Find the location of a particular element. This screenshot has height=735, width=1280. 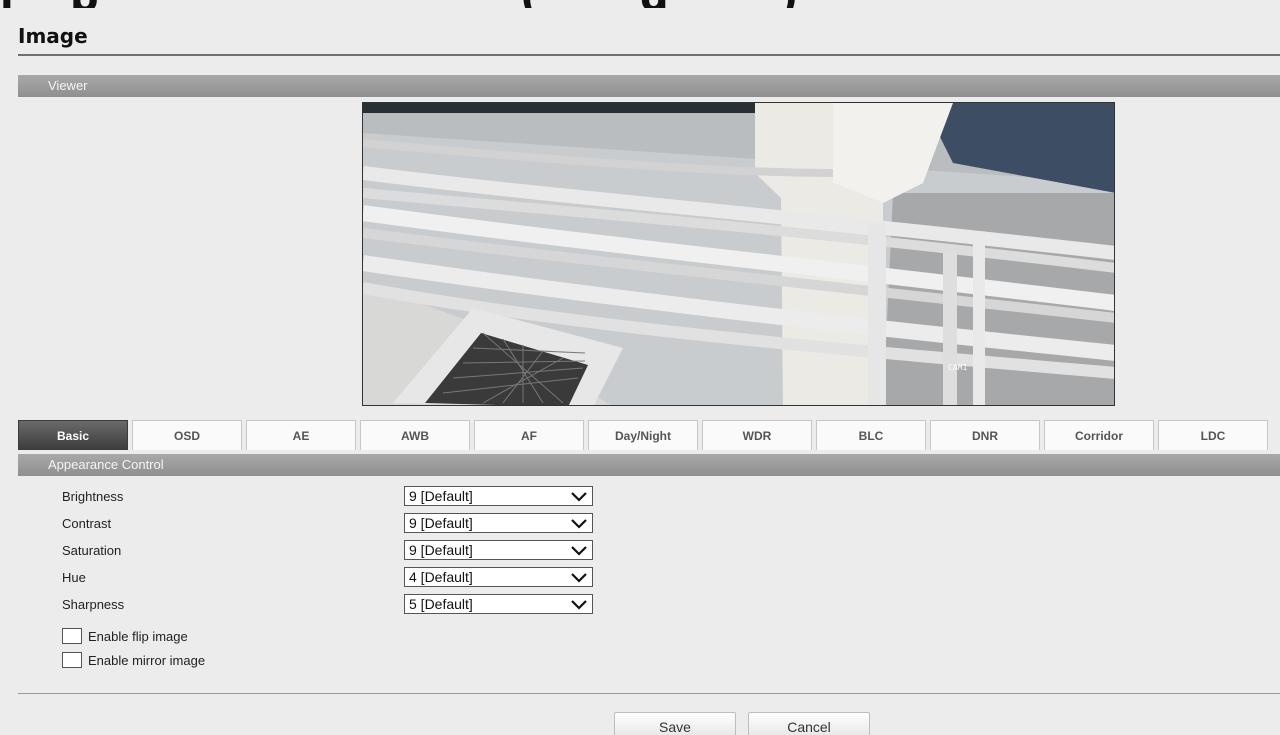

tab-basic: Basic is located at coordinates (73, 435).